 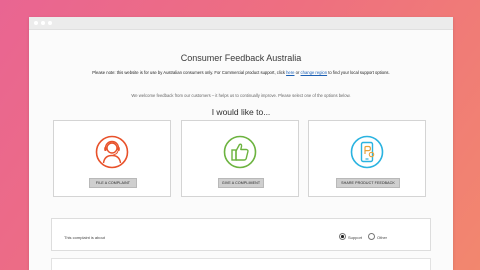 I want to click on support-radio, so click(x=342, y=236).